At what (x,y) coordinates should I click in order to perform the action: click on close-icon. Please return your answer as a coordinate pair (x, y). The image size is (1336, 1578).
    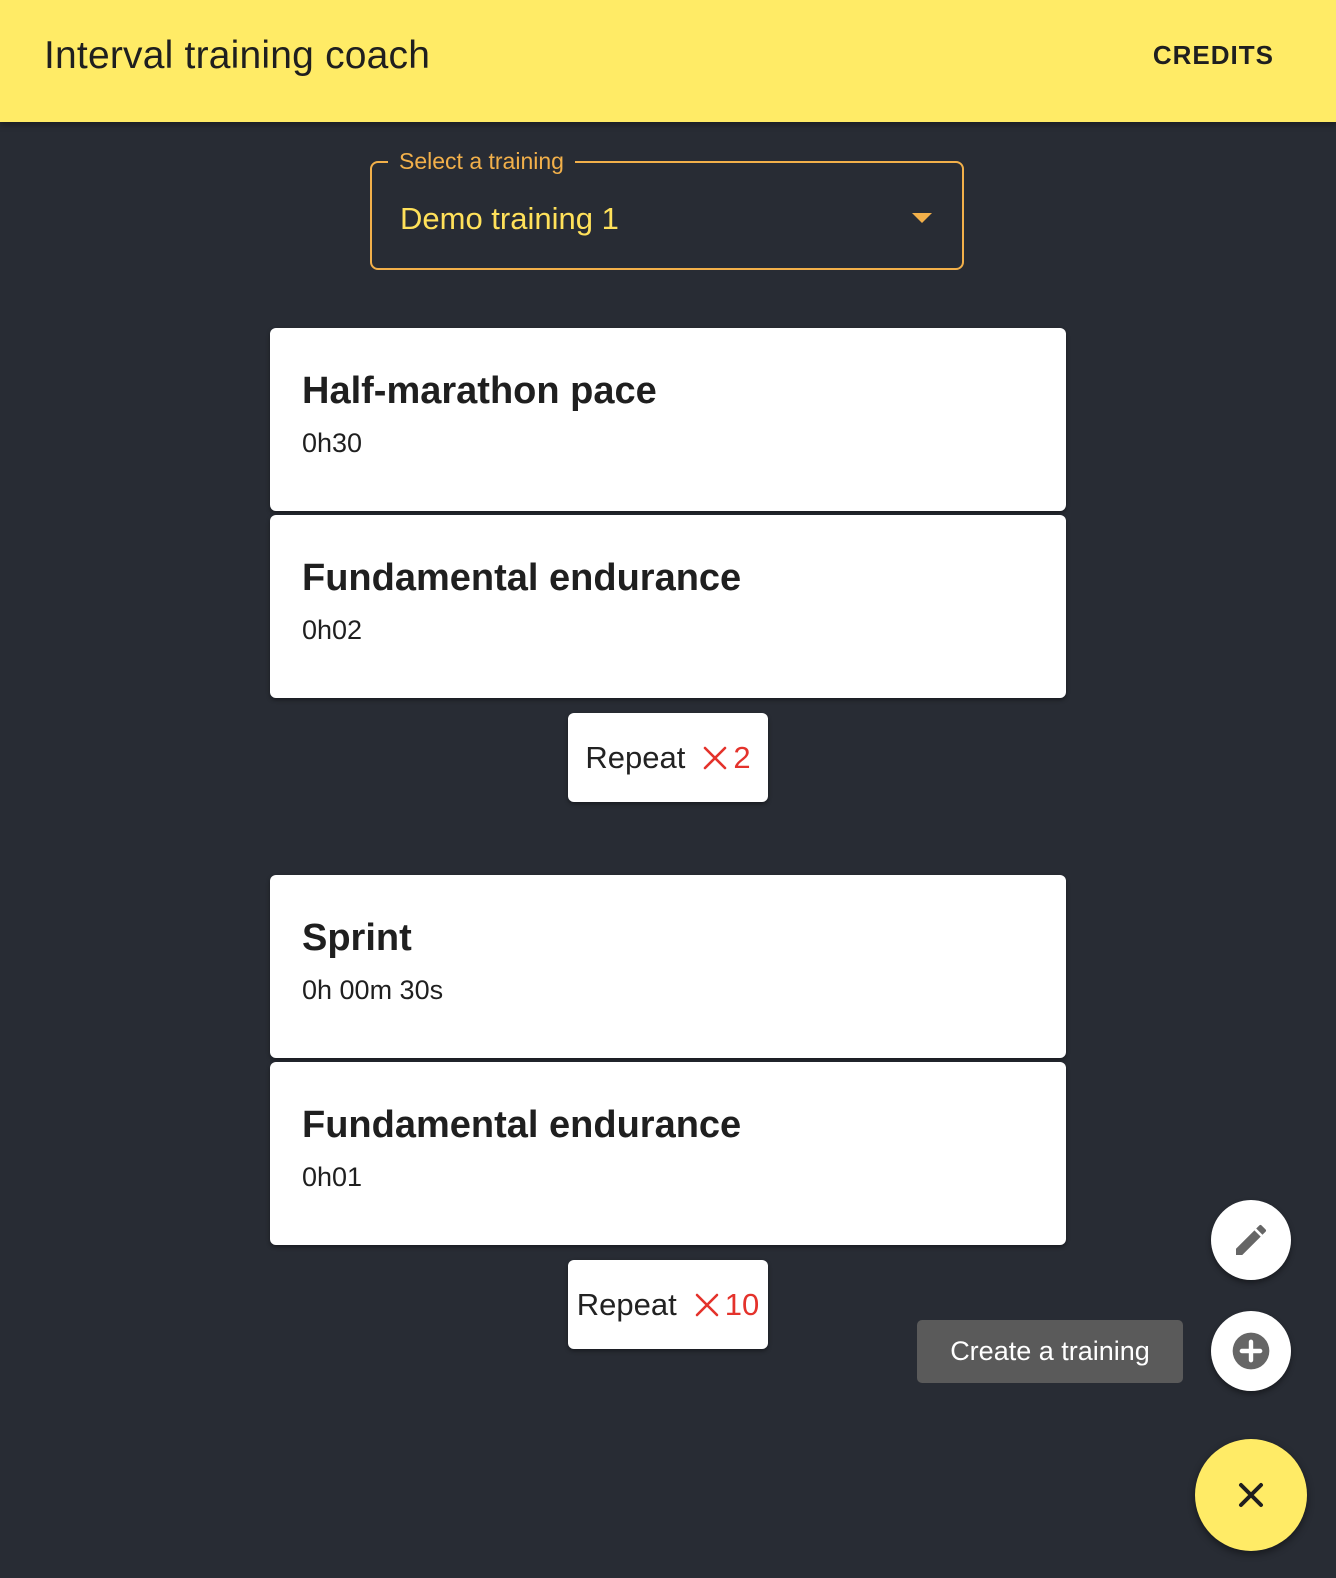
    Looking at the image, I should click on (1251, 1495).